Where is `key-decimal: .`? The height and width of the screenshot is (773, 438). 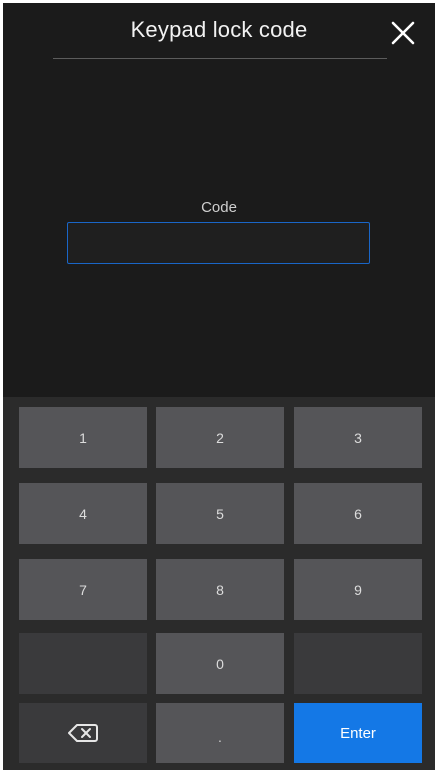 key-decimal: . is located at coordinates (220, 733).